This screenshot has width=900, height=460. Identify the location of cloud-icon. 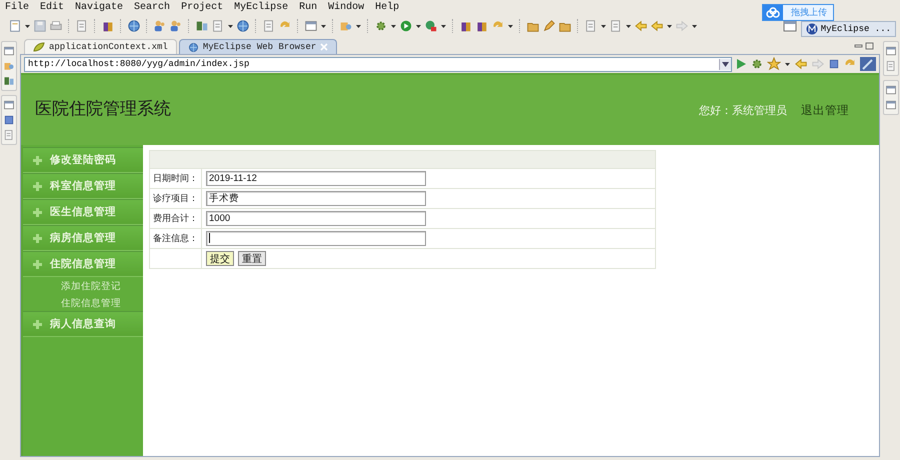
(773, 12).